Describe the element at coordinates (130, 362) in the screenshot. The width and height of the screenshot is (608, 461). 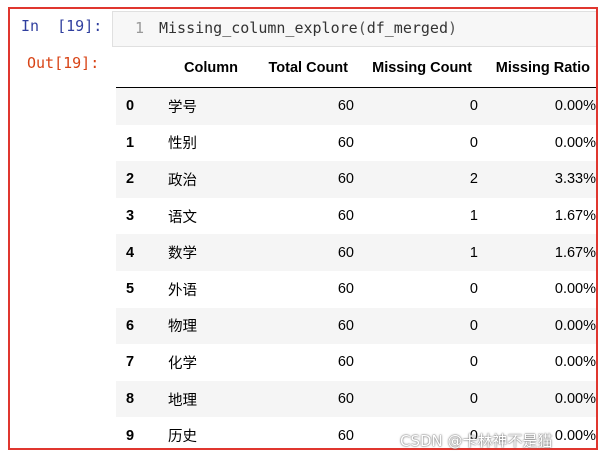
I see `row-index: 7` at that location.